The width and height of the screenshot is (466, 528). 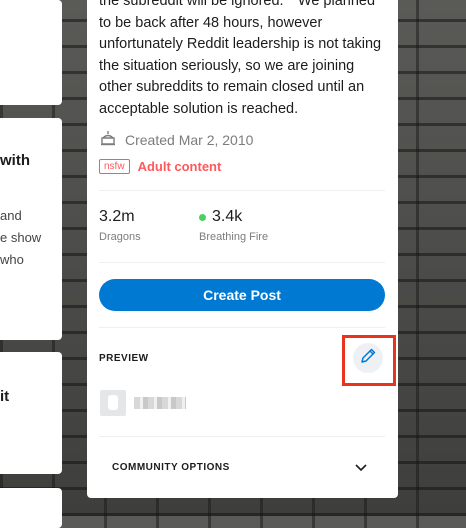 I want to click on members-stat: 3.2m Dragons, so click(x=120, y=225).